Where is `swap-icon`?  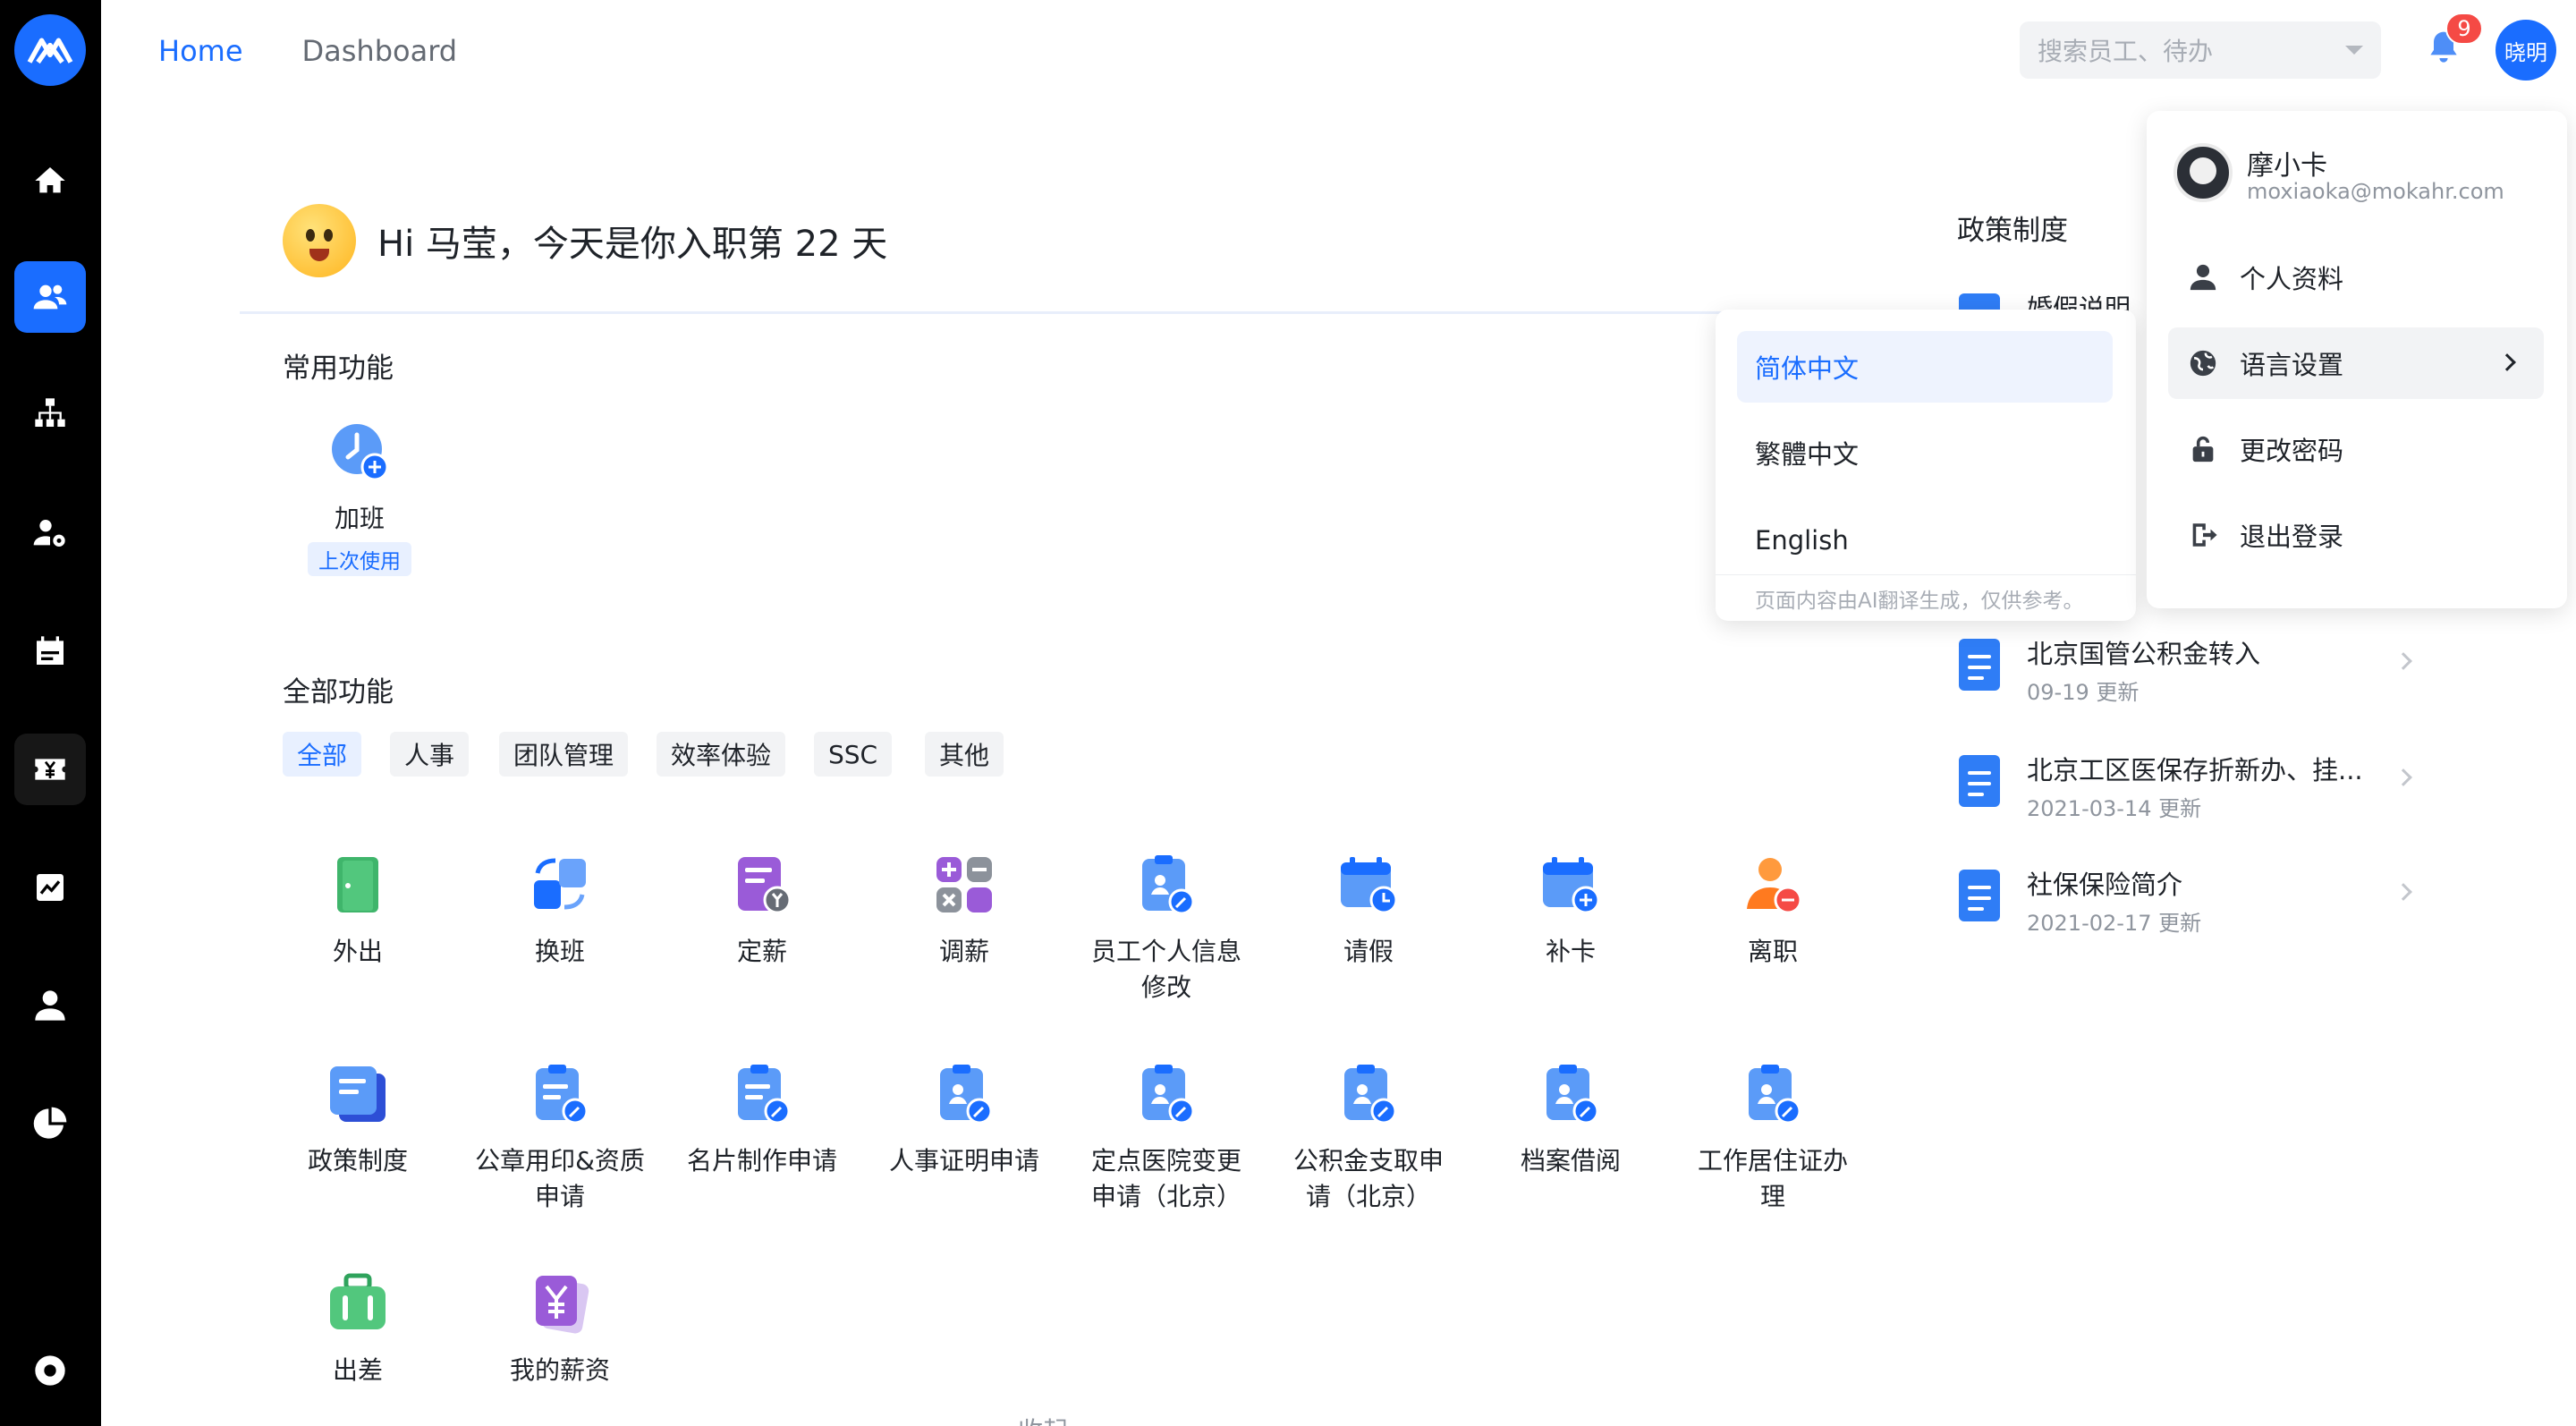 swap-icon is located at coordinates (560, 885).